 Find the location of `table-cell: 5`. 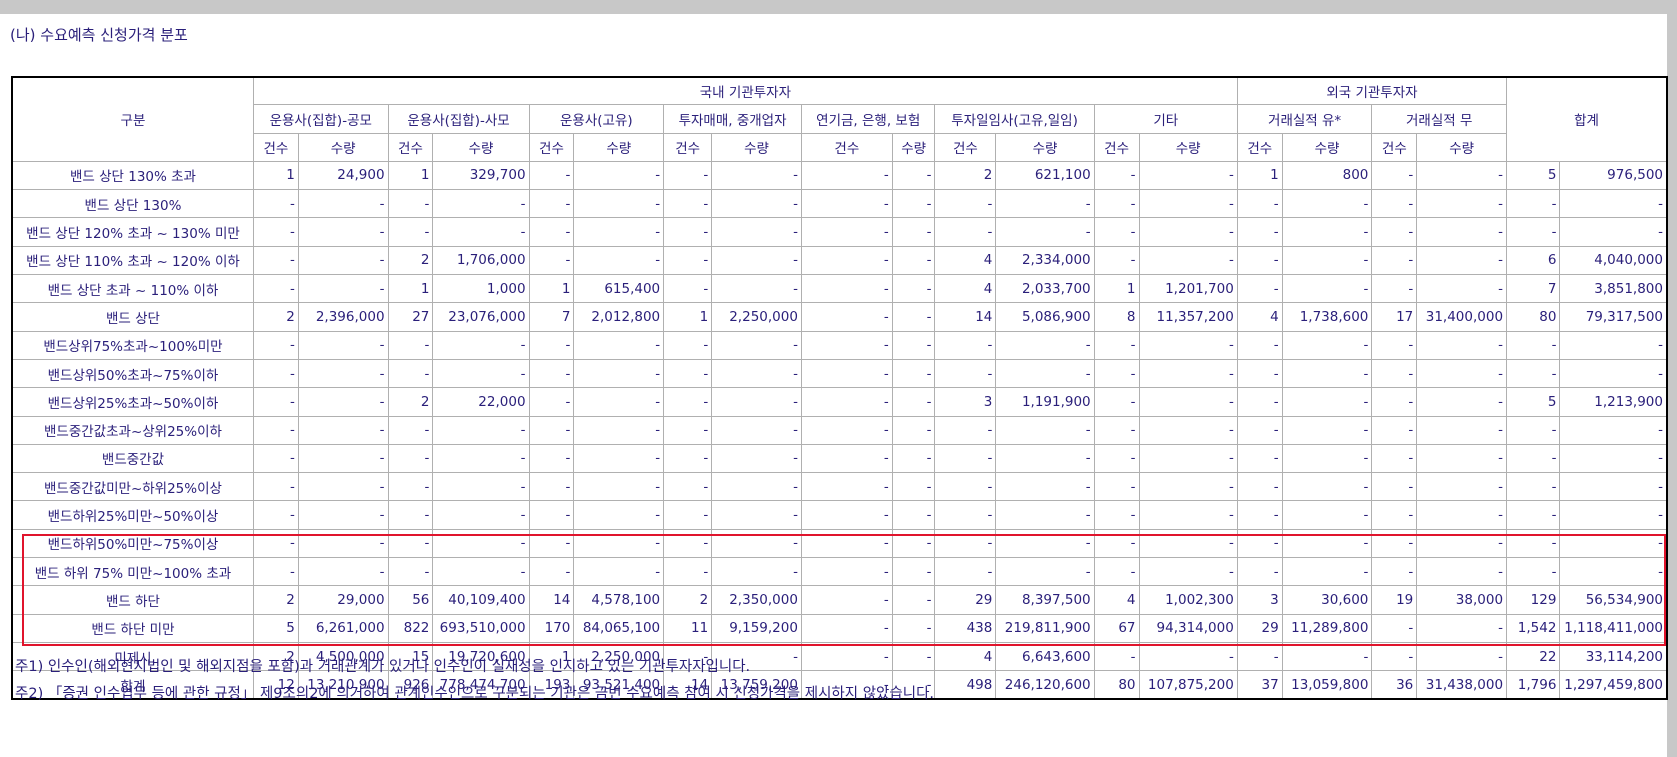

table-cell: 5 is located at coordinates (275, 628).